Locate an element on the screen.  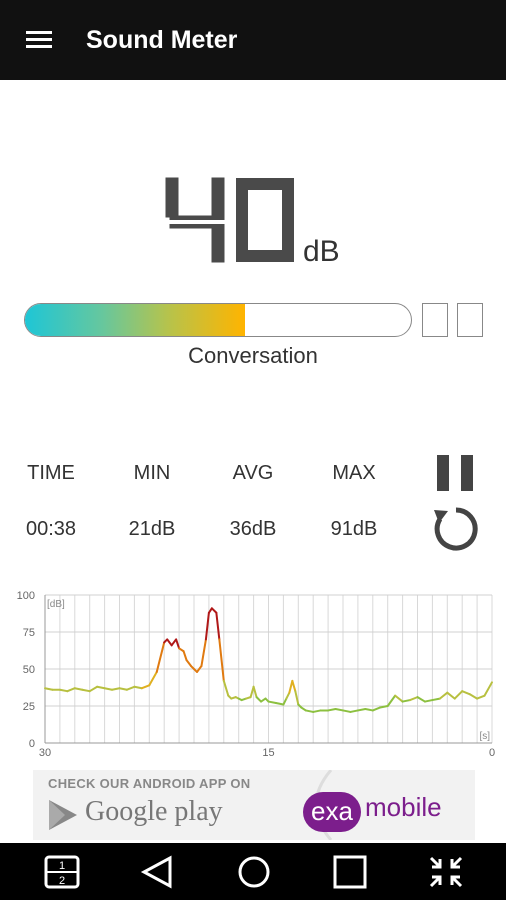
stat-value-time: 00:38 is located at coordinates (51, 529).